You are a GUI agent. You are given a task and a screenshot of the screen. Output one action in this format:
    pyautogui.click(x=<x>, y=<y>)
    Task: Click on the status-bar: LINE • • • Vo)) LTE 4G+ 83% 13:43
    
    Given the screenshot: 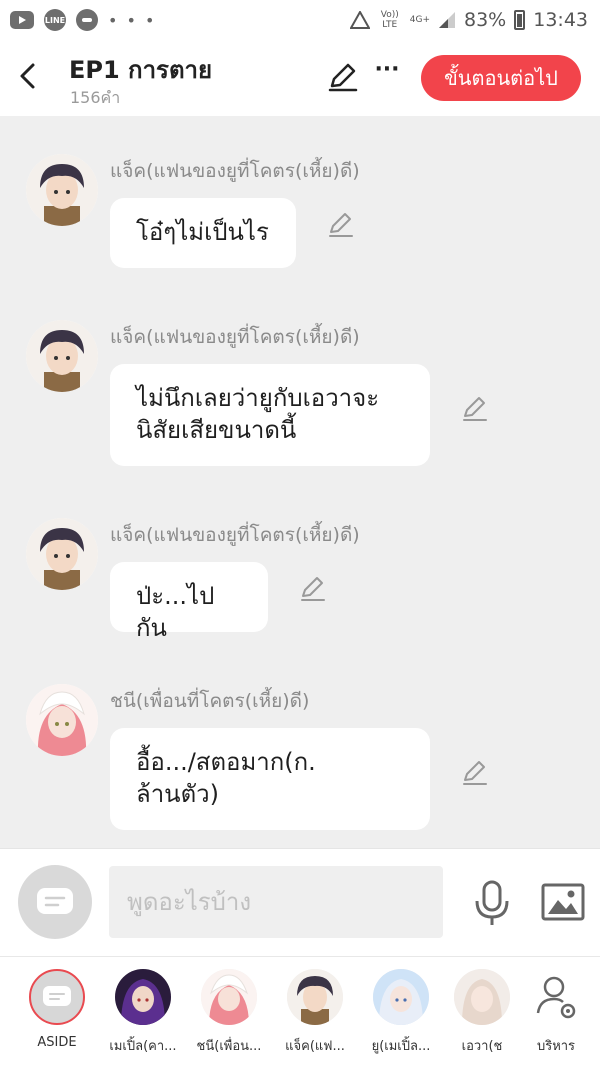 What is the action you would take?
    pyautogui.click(x=300, y=20)
    